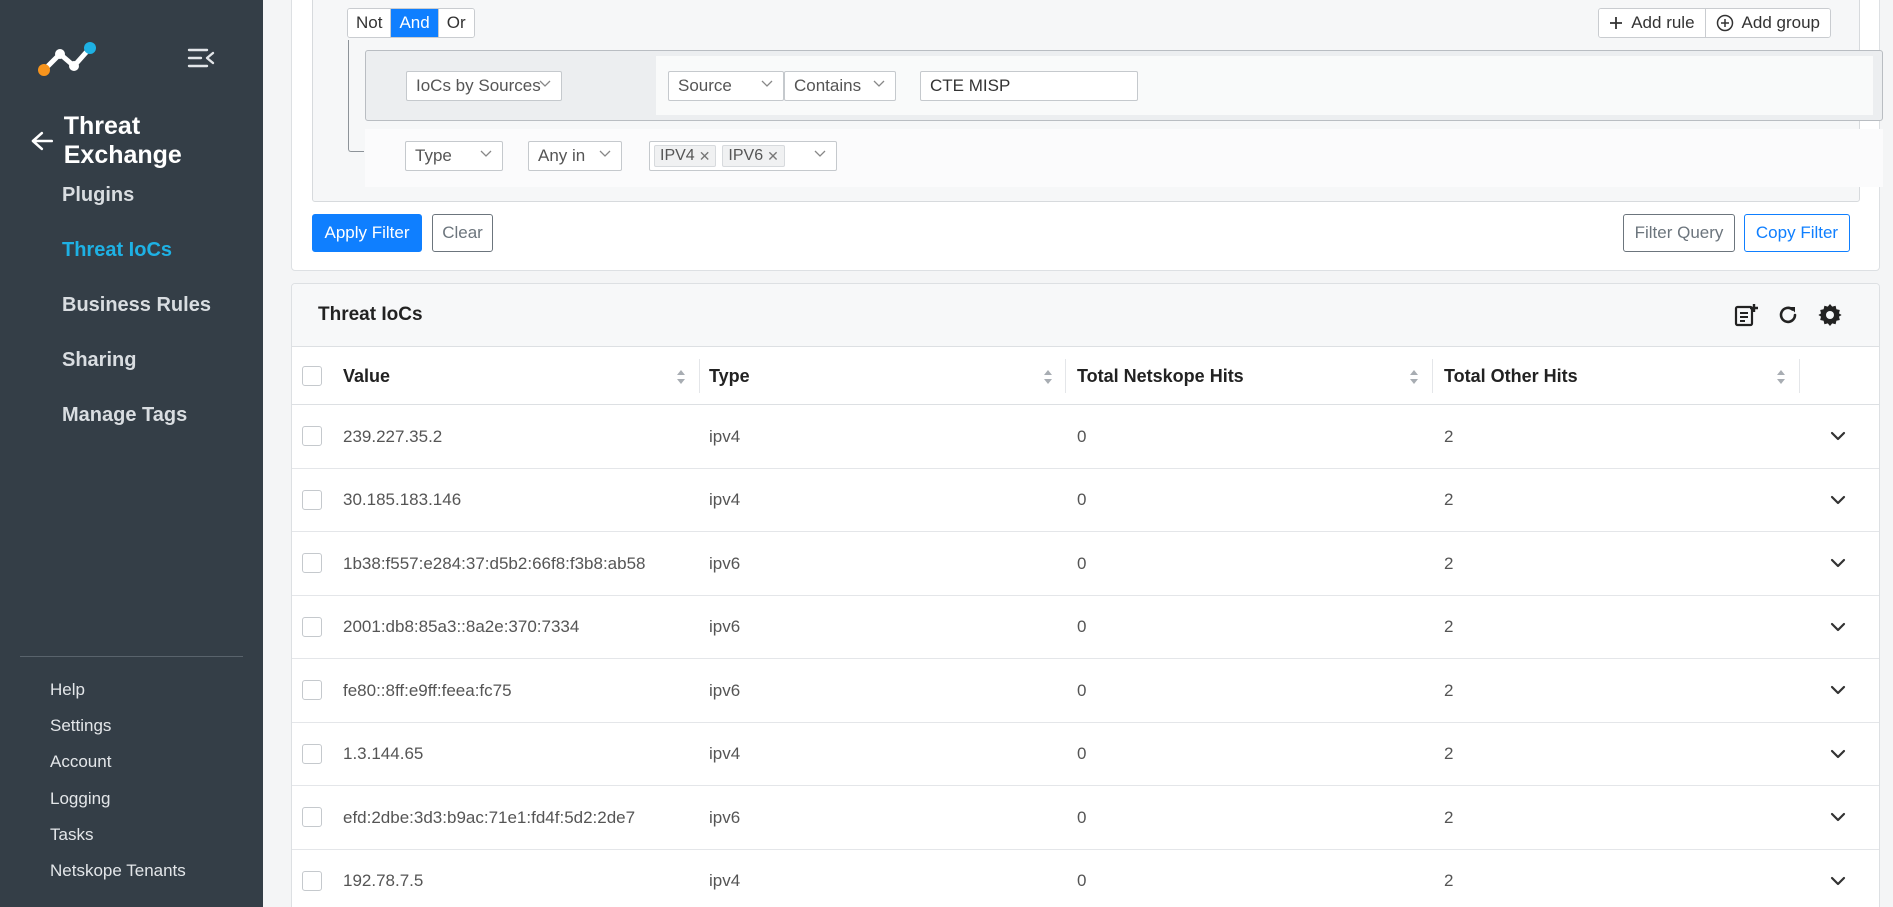 The image size is (1893, 907). I want to click on sidebar-link-help: Help, so click(131, 690).